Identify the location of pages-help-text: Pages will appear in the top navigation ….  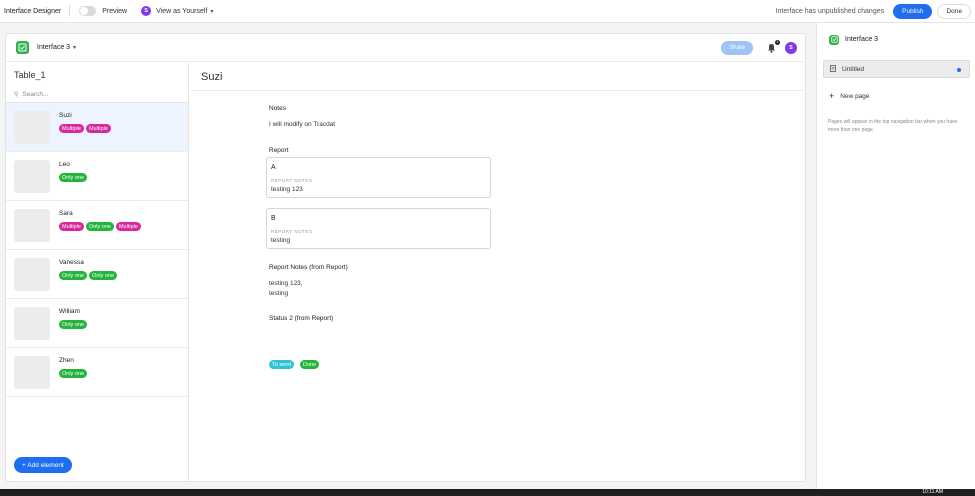
(893, 126).